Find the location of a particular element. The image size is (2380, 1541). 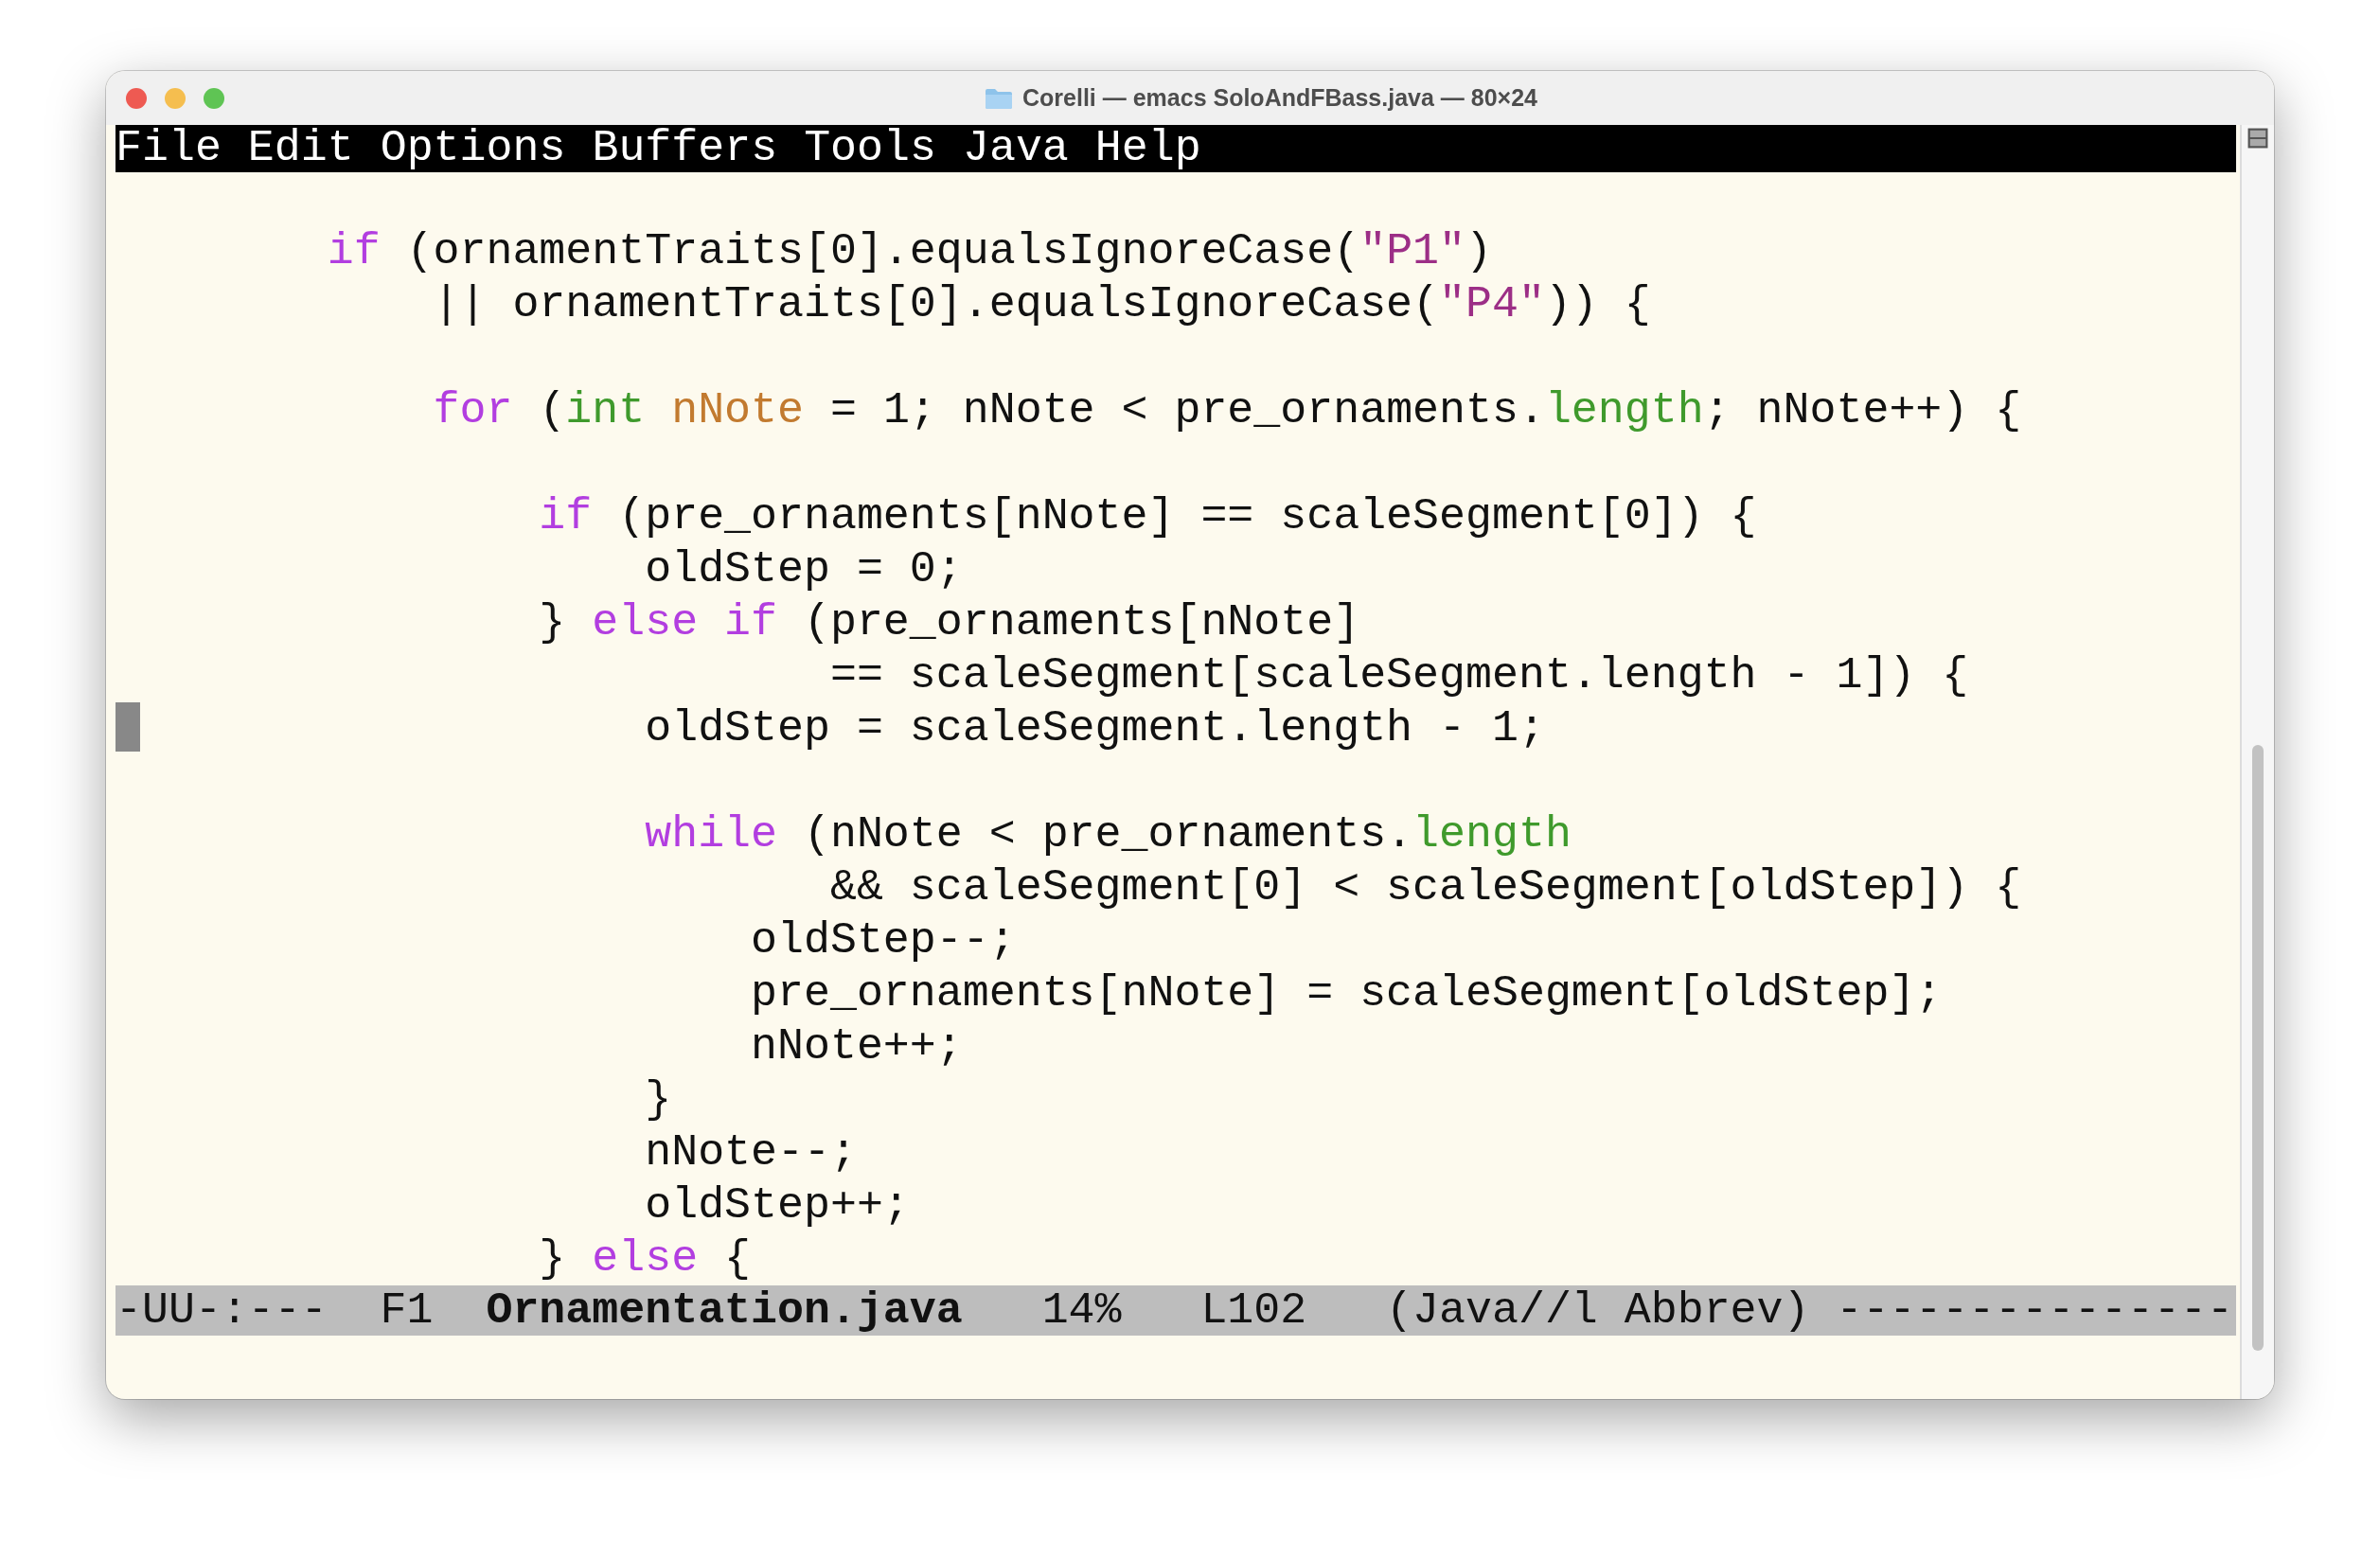

code-line: == scaleSegment[scaleSegment.length - 1]) { is located at coordinates (1398, 675).